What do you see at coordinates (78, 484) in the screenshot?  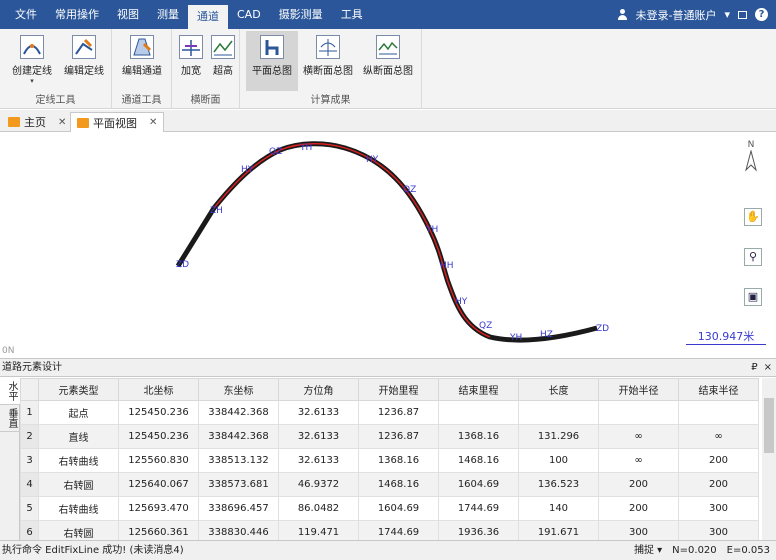 I see `table-cell: 右转圆` at bounding box center [78, 484].